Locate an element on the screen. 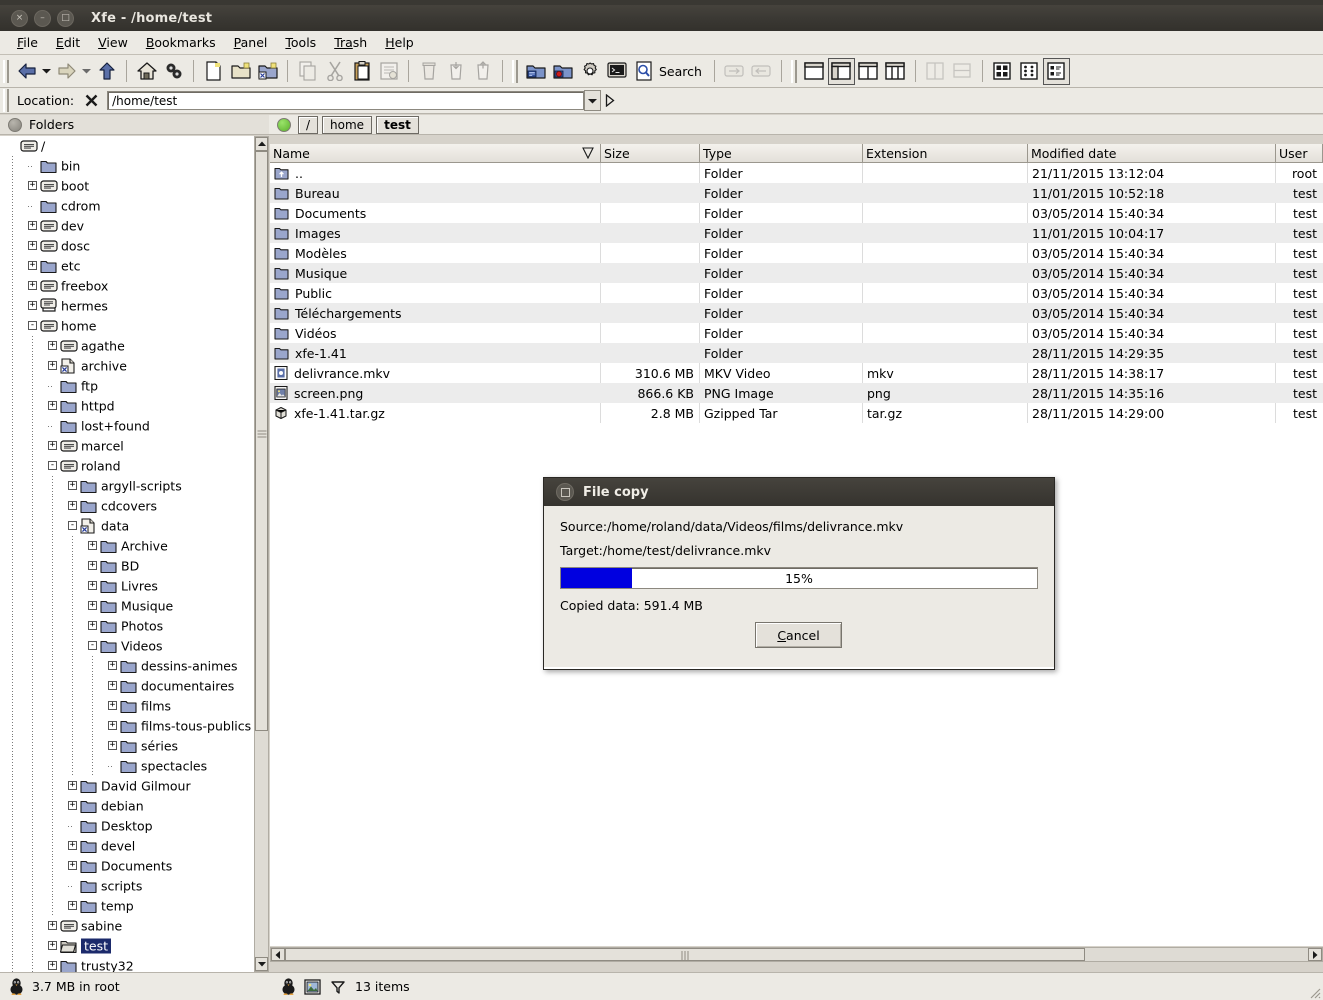 The height and width of the screenshot is (1000, 1323). refresh-panels-button is located at coordinates (734, 71).